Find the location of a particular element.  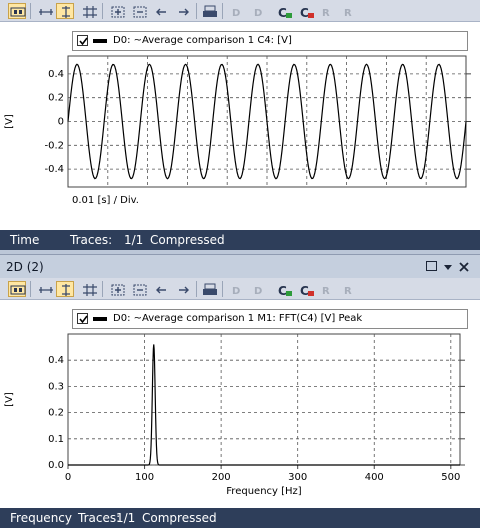

x-tick-label: 200 is located at coordinates (221, 477).